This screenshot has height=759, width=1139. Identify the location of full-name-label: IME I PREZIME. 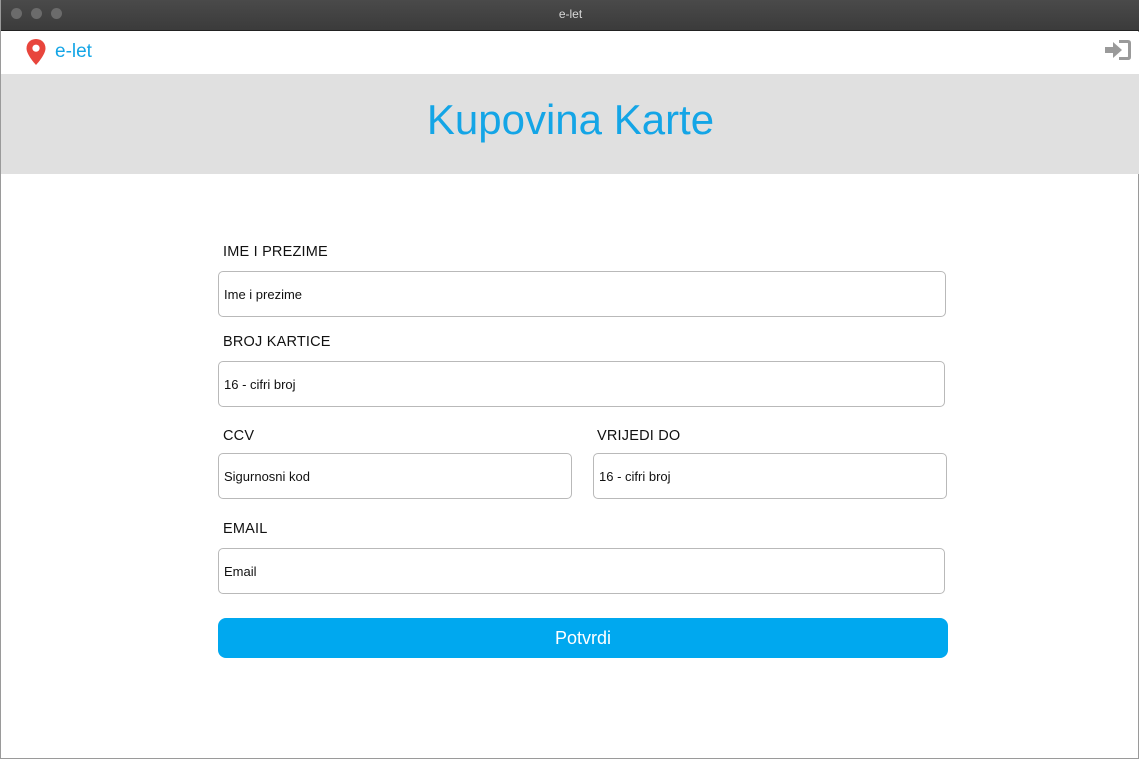
(275, 252).